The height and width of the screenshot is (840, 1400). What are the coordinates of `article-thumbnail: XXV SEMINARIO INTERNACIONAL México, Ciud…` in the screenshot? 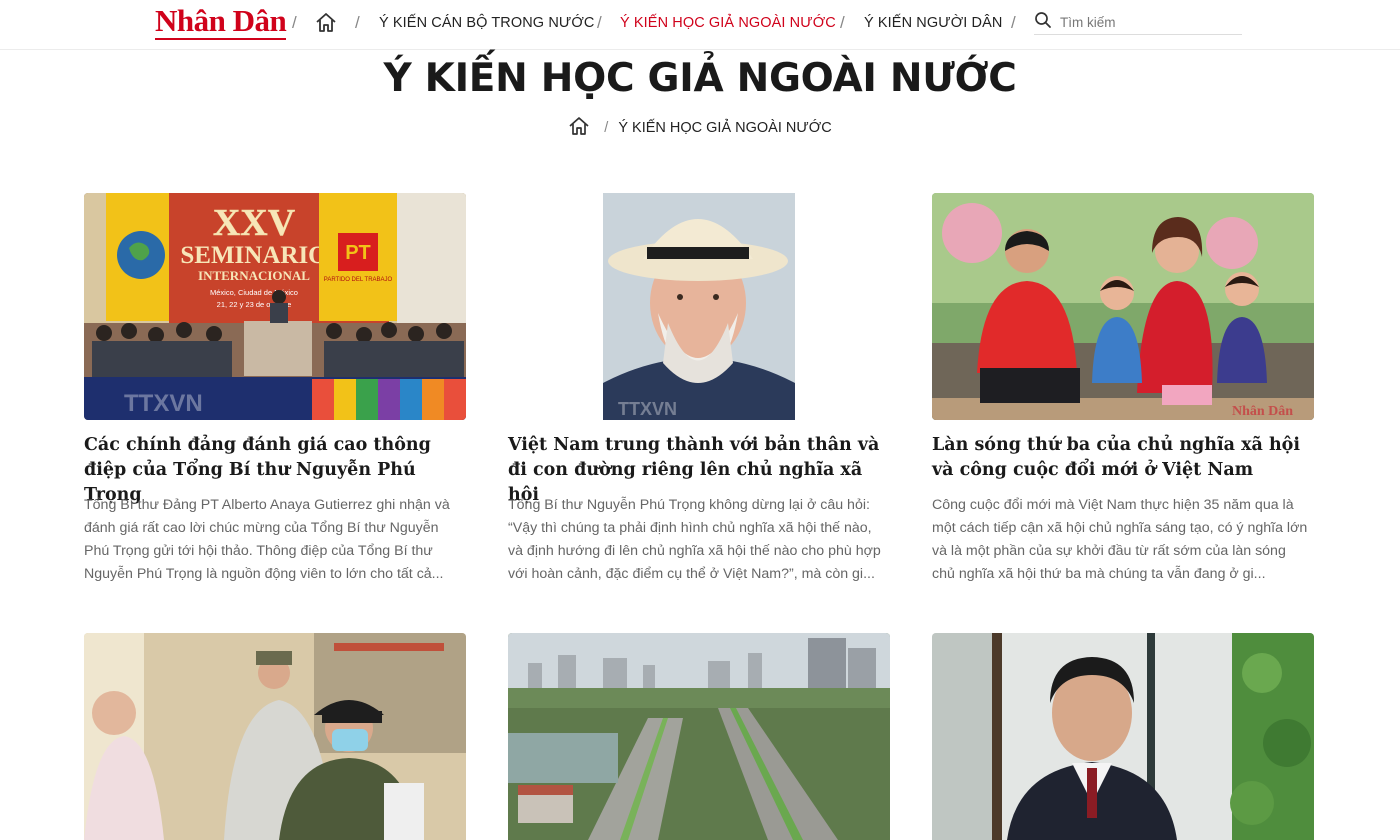 It's located at (275, 306).